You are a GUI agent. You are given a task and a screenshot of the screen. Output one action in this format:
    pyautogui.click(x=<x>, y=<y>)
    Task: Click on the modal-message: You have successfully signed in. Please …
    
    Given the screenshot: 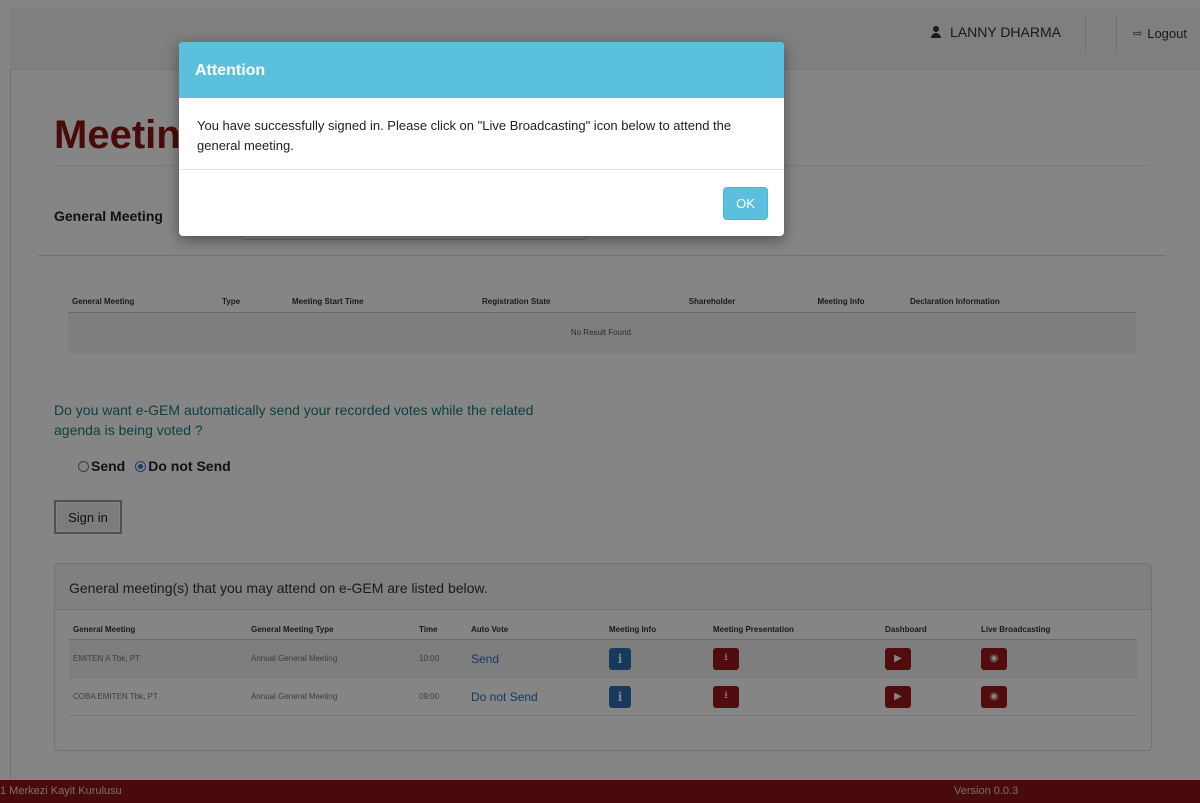 What is the action you would take?
    pyautogui.click(x=481, y=134)
    